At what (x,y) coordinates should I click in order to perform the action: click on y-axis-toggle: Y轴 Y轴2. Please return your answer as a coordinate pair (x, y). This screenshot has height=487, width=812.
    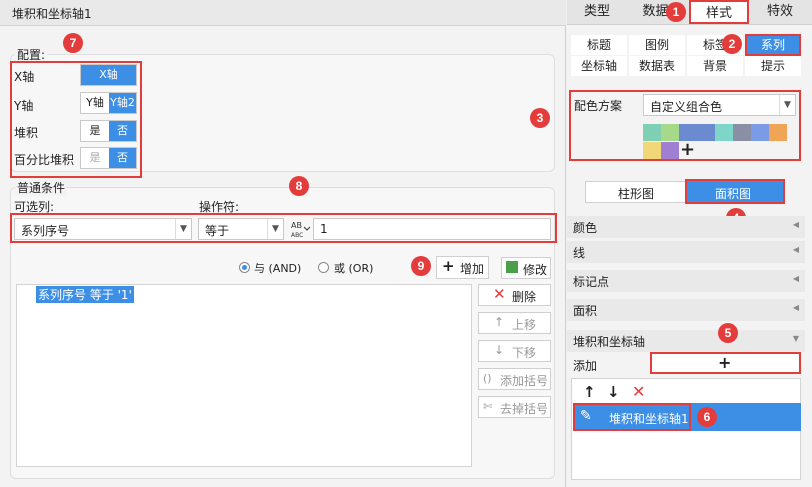
    Looking at the image, I should click on (108, 103).